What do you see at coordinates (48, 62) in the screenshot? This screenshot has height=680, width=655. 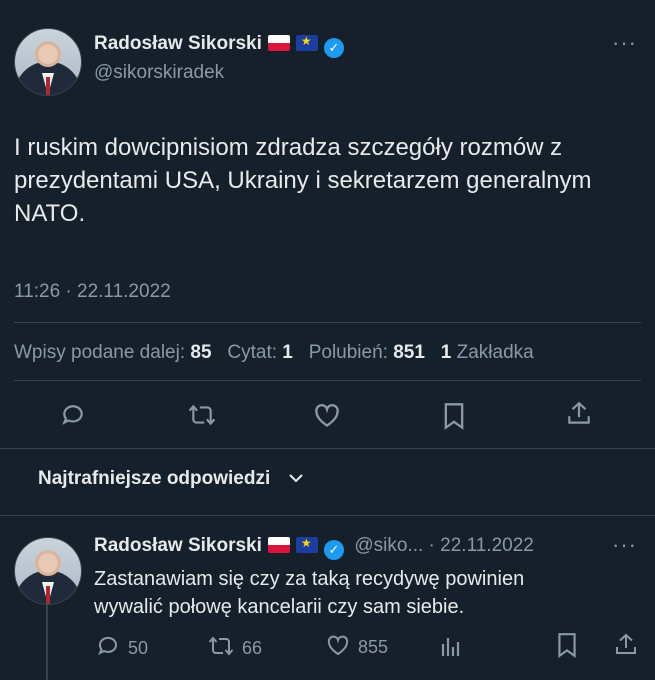 I see `author-avatar` at bounding box center [48, 62].